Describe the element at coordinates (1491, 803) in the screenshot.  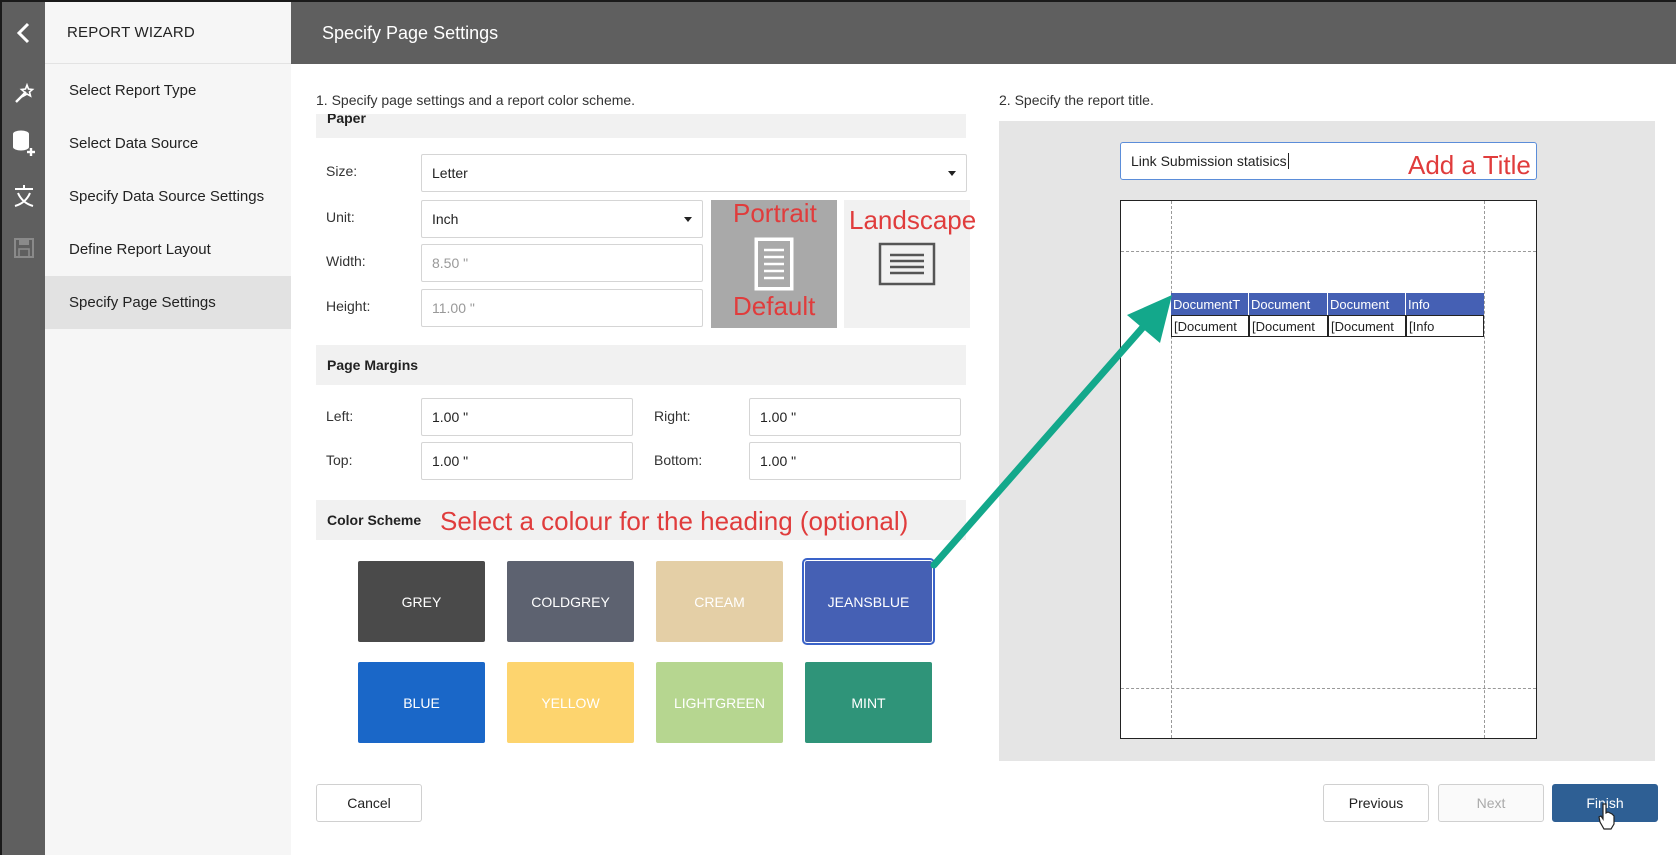
I see `next-button: Next` at that location.